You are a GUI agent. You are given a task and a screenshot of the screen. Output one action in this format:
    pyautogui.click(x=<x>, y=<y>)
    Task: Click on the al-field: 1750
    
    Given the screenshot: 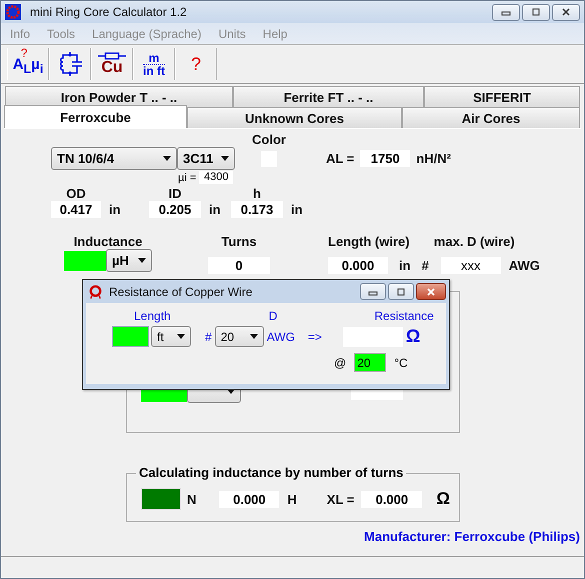 What is the action you would take?
    pyautogui.click(x=385, y=158)
    